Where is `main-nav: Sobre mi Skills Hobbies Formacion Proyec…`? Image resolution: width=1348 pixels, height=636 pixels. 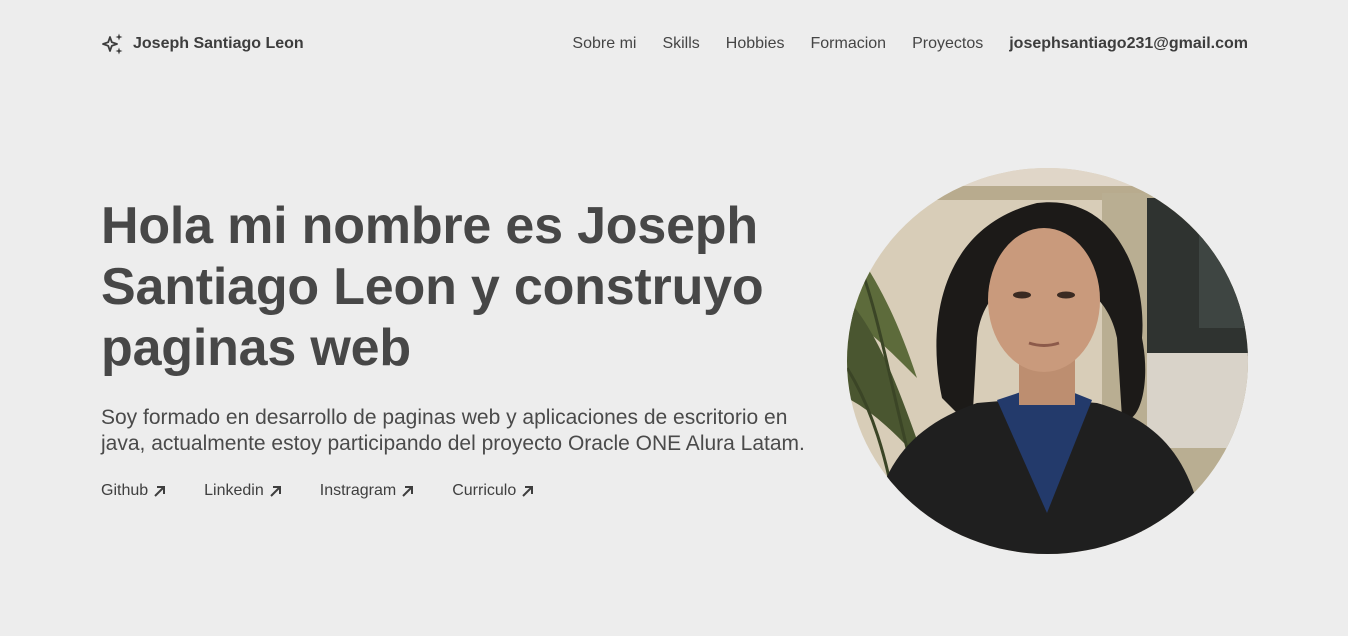
main-nav: Sobre mi Skills Hobbies Formacion Proyec… is located at coordinates (897, 44).